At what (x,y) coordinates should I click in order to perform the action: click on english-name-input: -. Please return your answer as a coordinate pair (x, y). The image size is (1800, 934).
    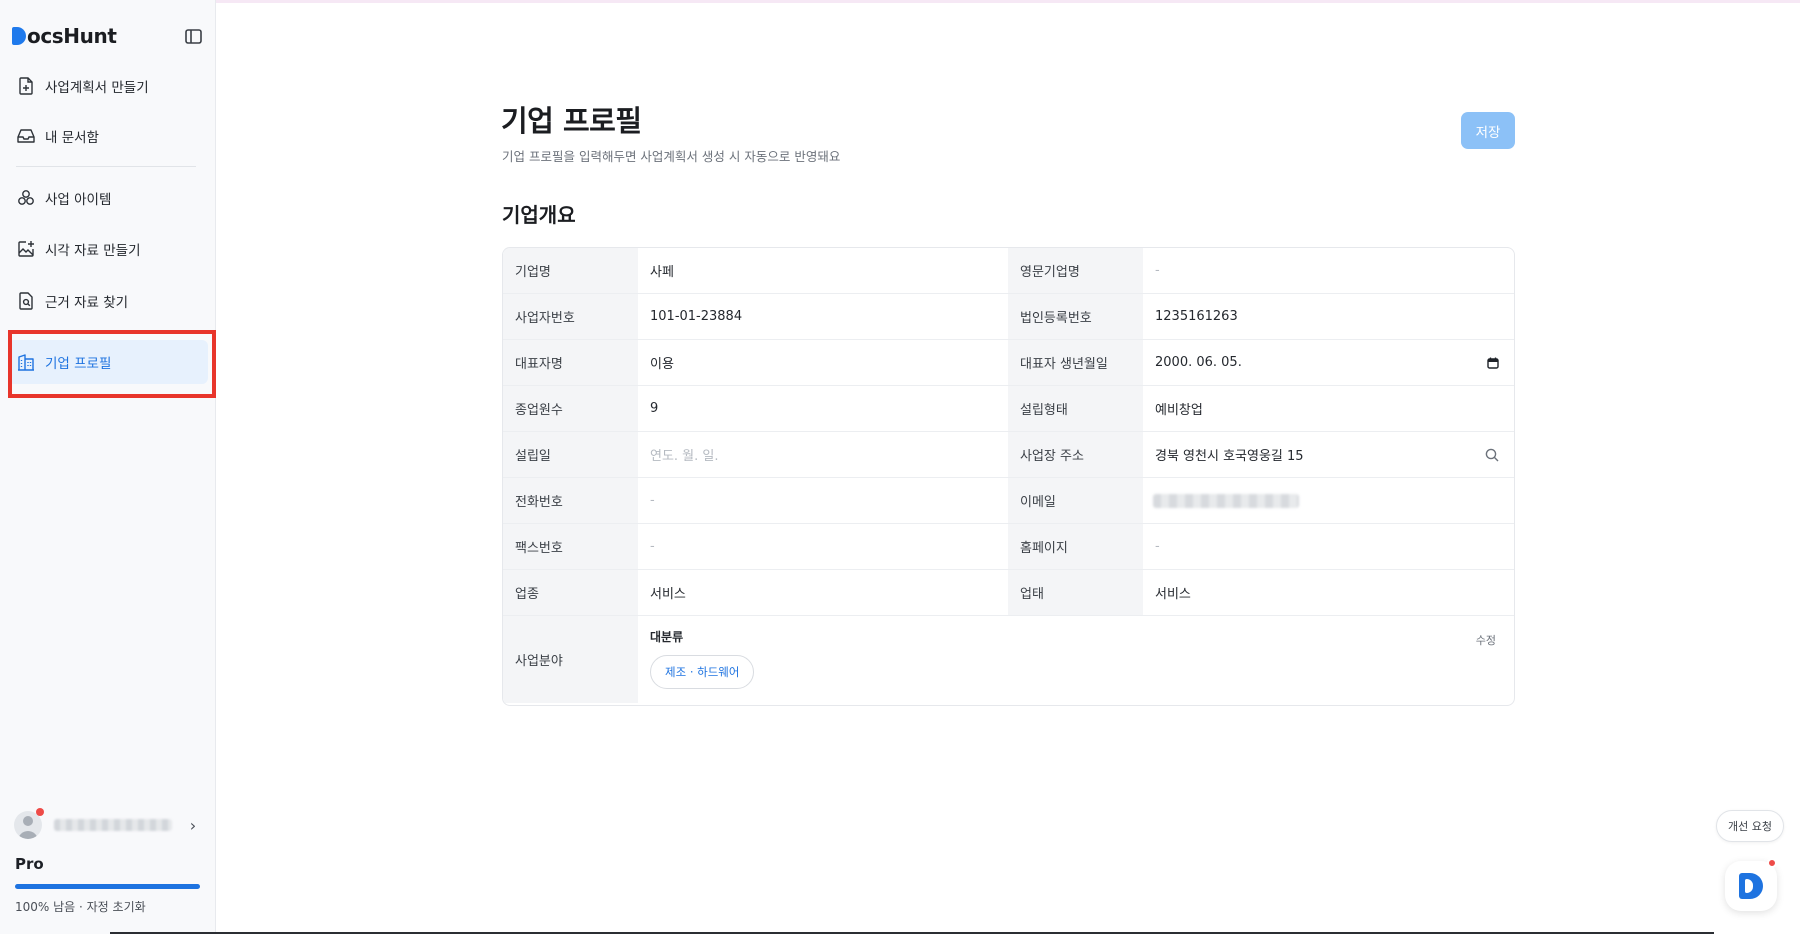
    Looking at the image, I should click on (1328, 270).